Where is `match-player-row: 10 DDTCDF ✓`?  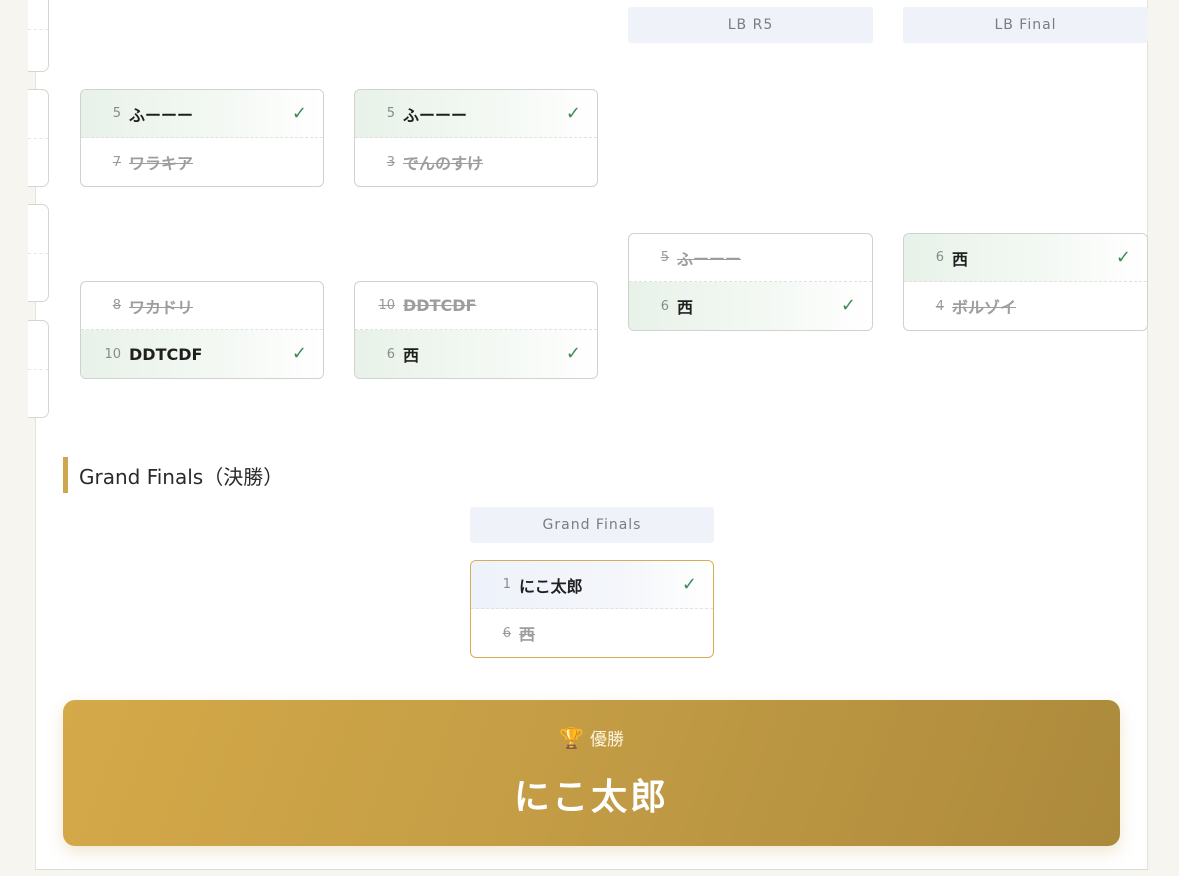 match-player-row: 10 DDTCDF ✓ is located at coordinates (202, 354).